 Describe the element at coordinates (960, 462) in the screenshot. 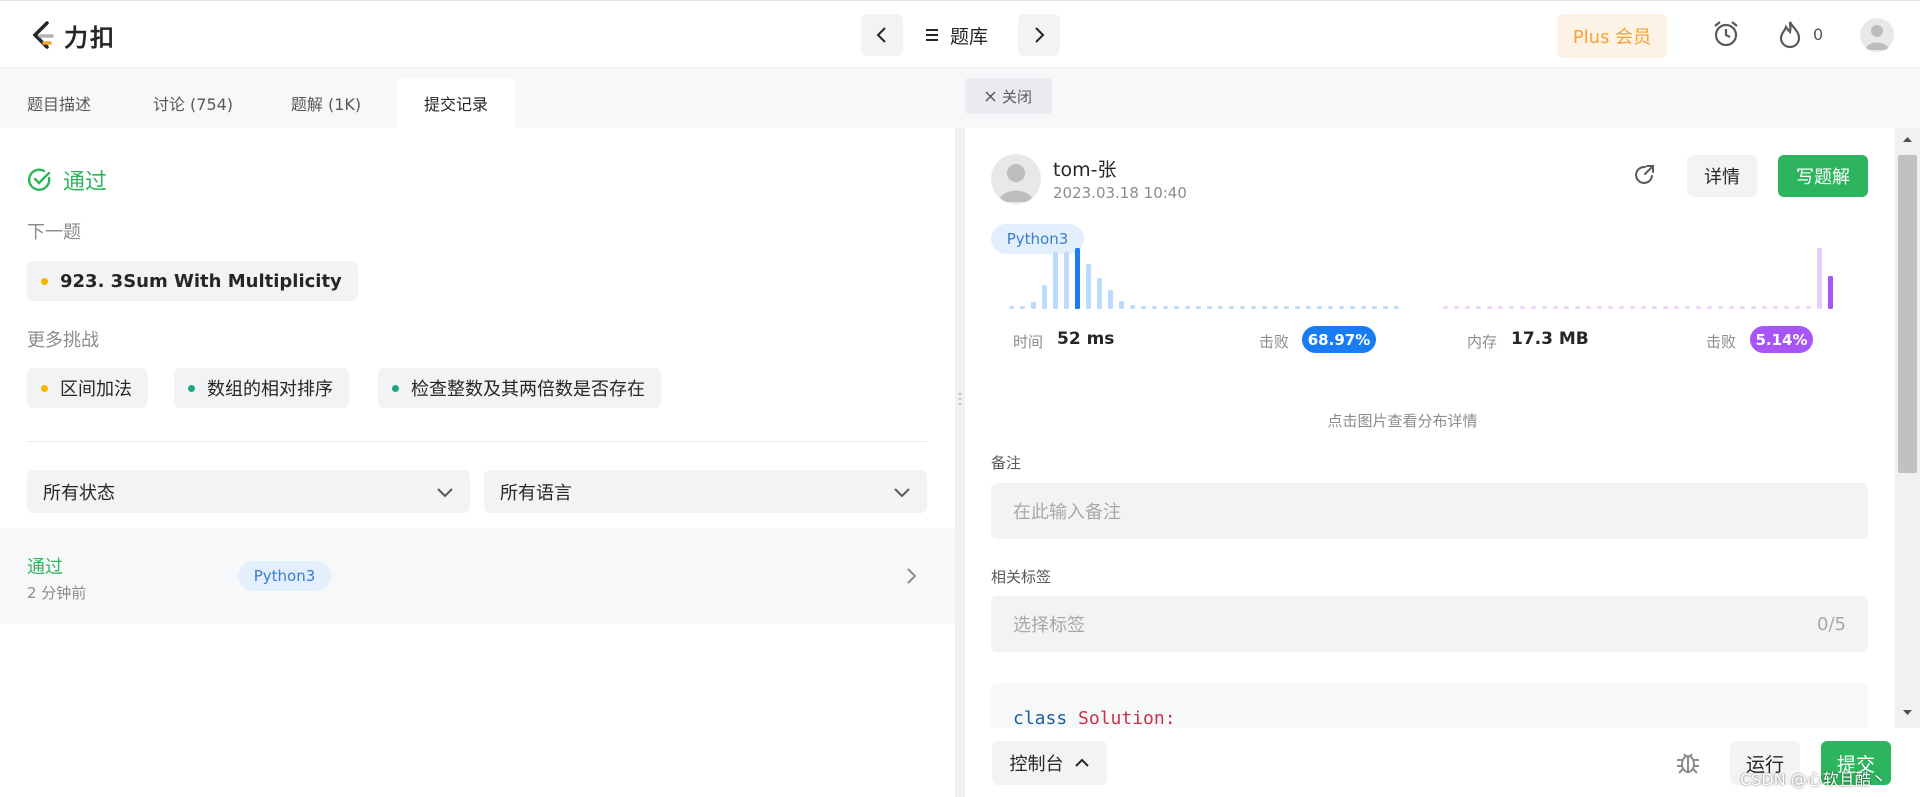

I see `panel-splitter` at that location.